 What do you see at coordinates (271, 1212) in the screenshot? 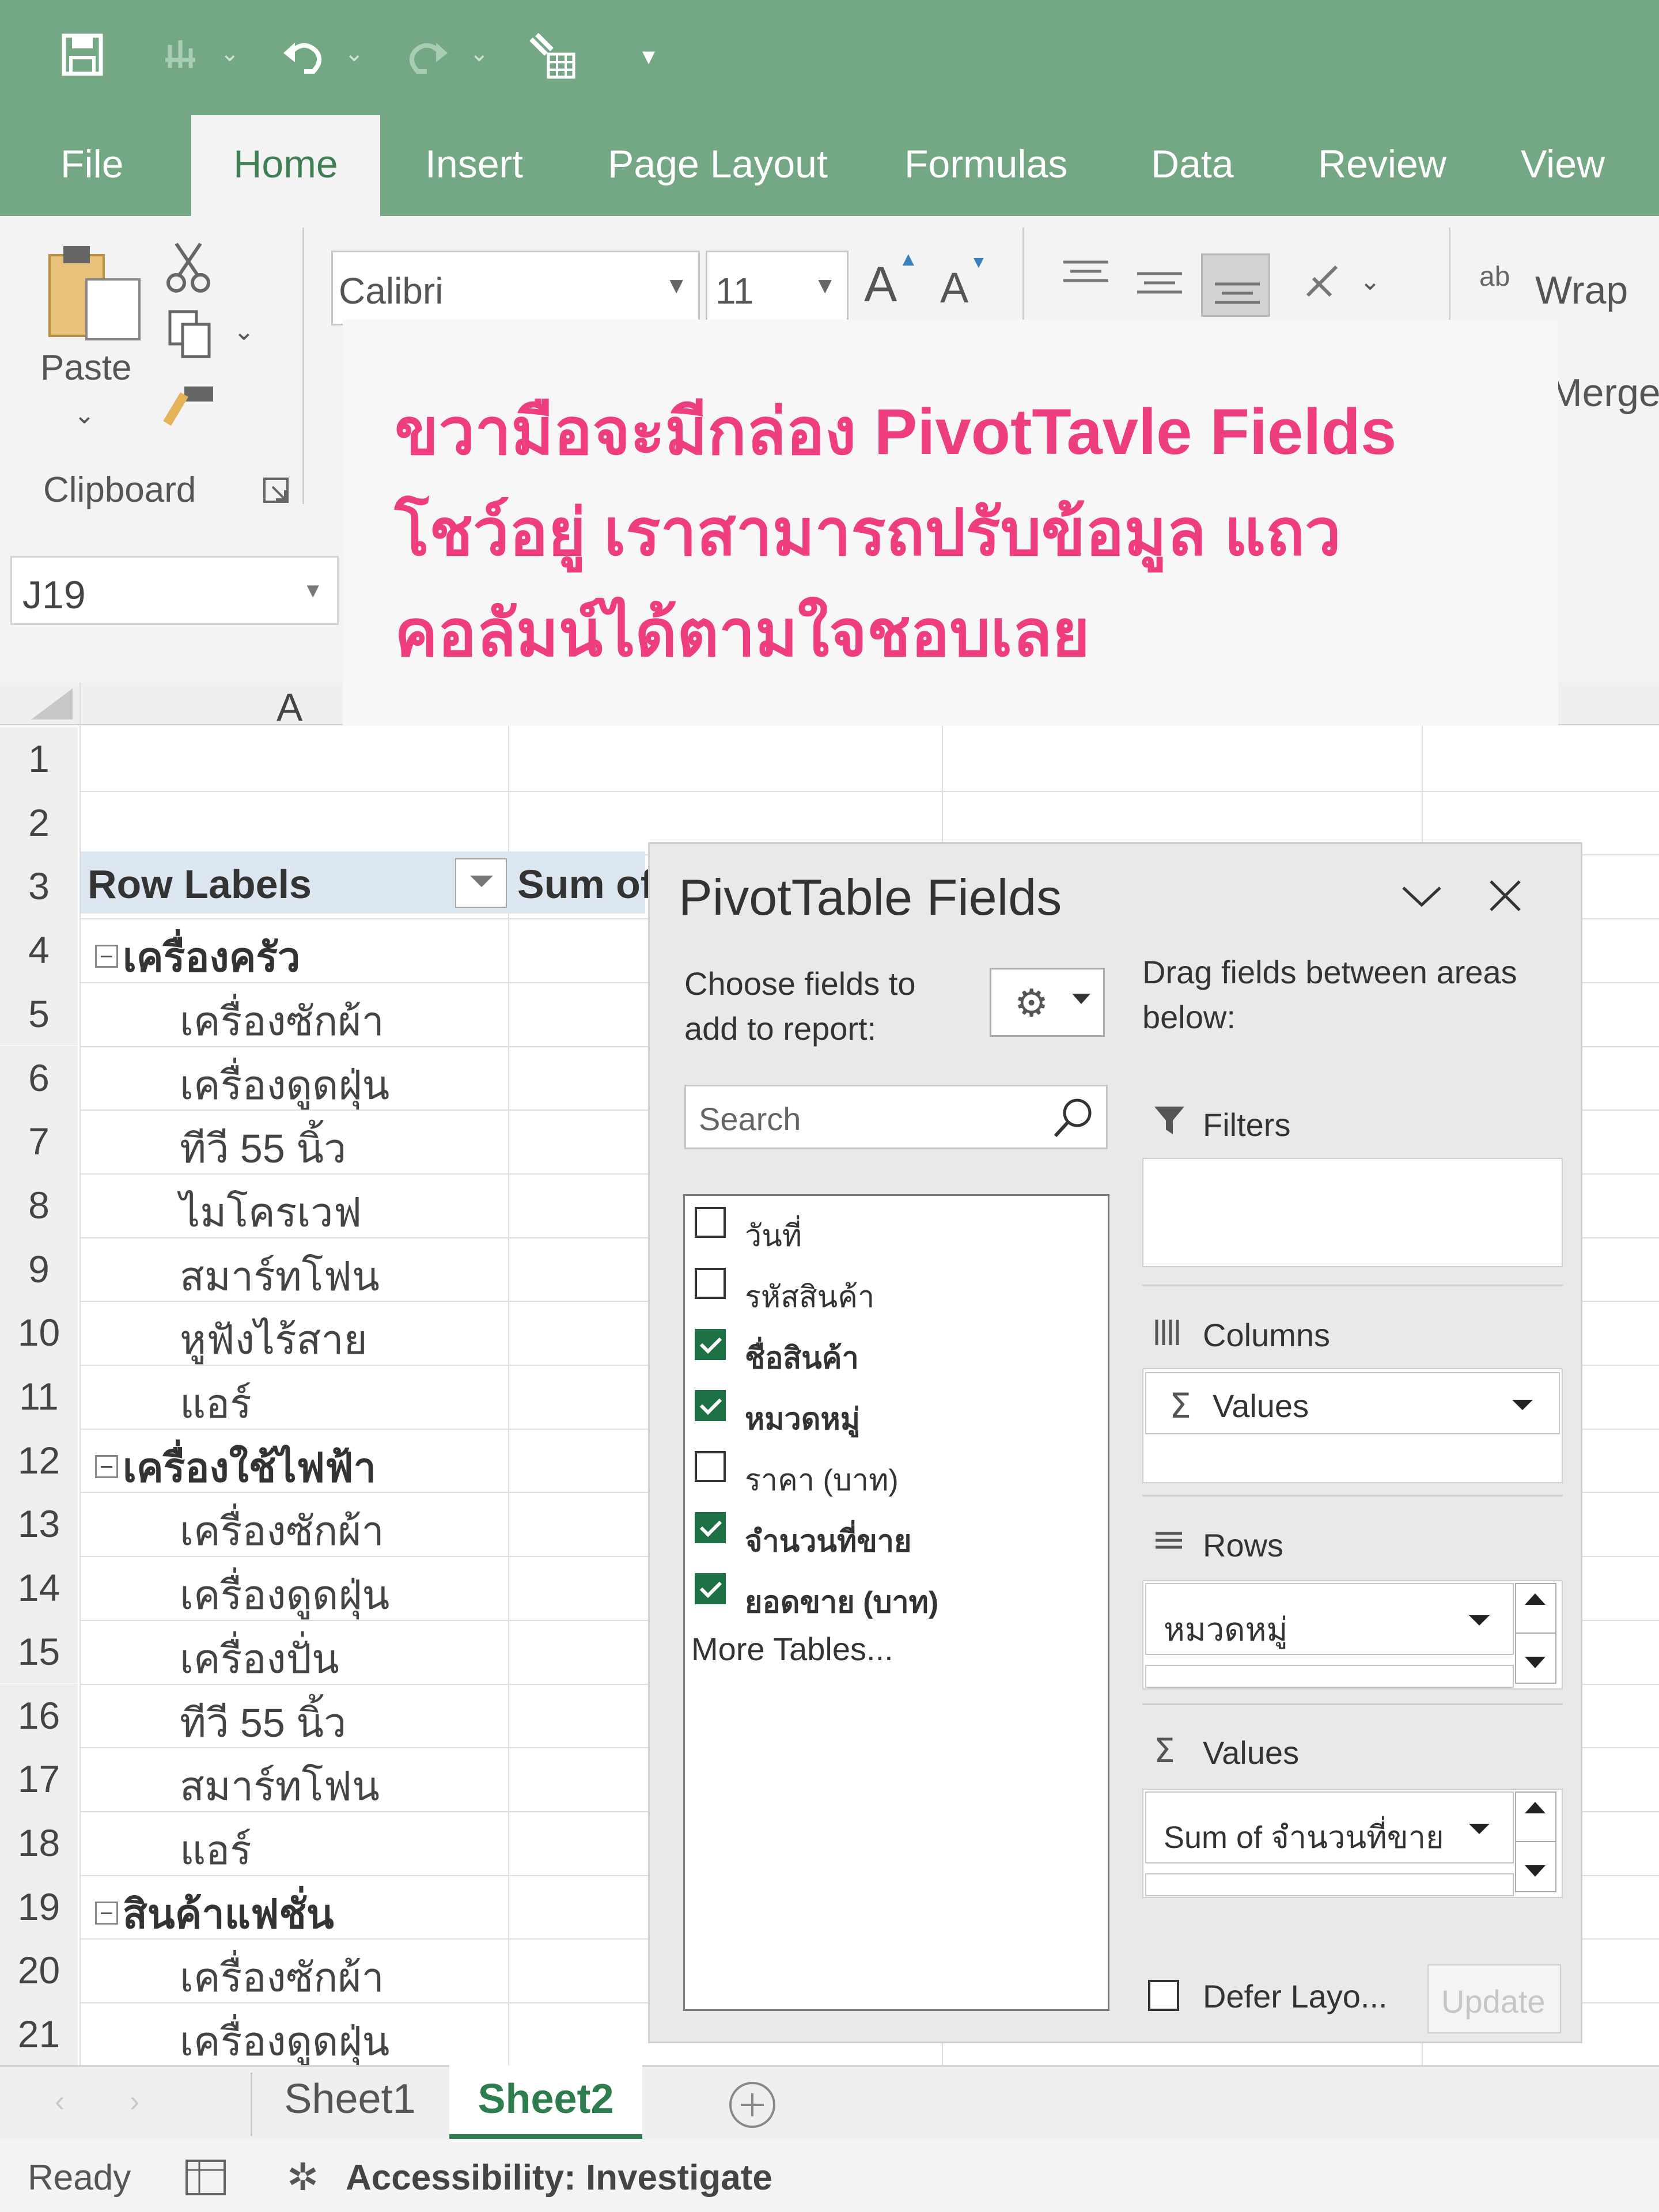
I see `pivot-item-row: ไมโครเวฟ` at bounding box center [271, 1212].